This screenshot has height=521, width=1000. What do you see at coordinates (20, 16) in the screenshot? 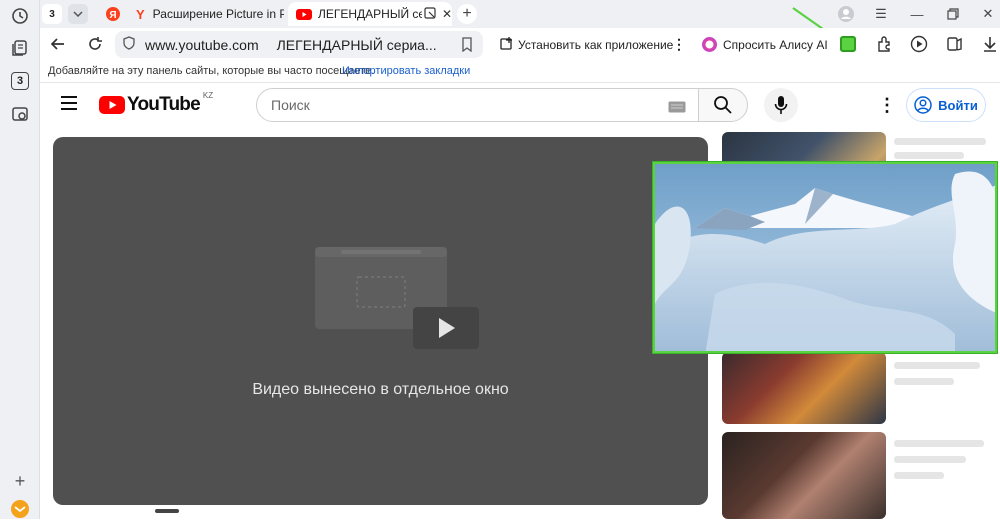
I see `history-icon` at bounding box center [20, 16].